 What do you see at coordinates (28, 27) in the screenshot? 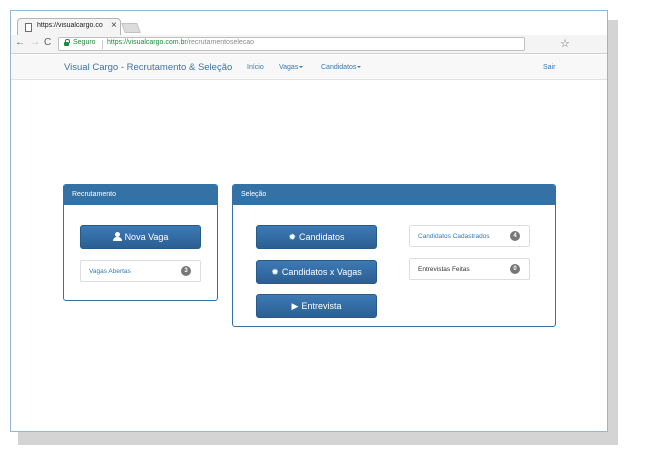
I see `page-icon` at bounding box center [28, 27].